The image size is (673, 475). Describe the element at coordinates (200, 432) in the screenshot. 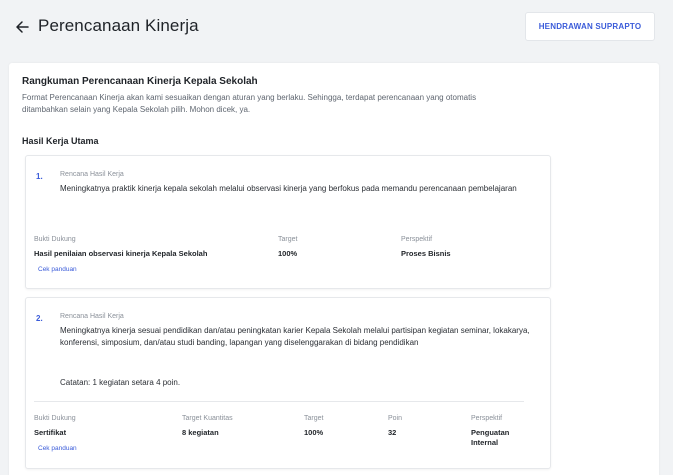

I see `quantity-target-value: 8 kegiatan` at that location.